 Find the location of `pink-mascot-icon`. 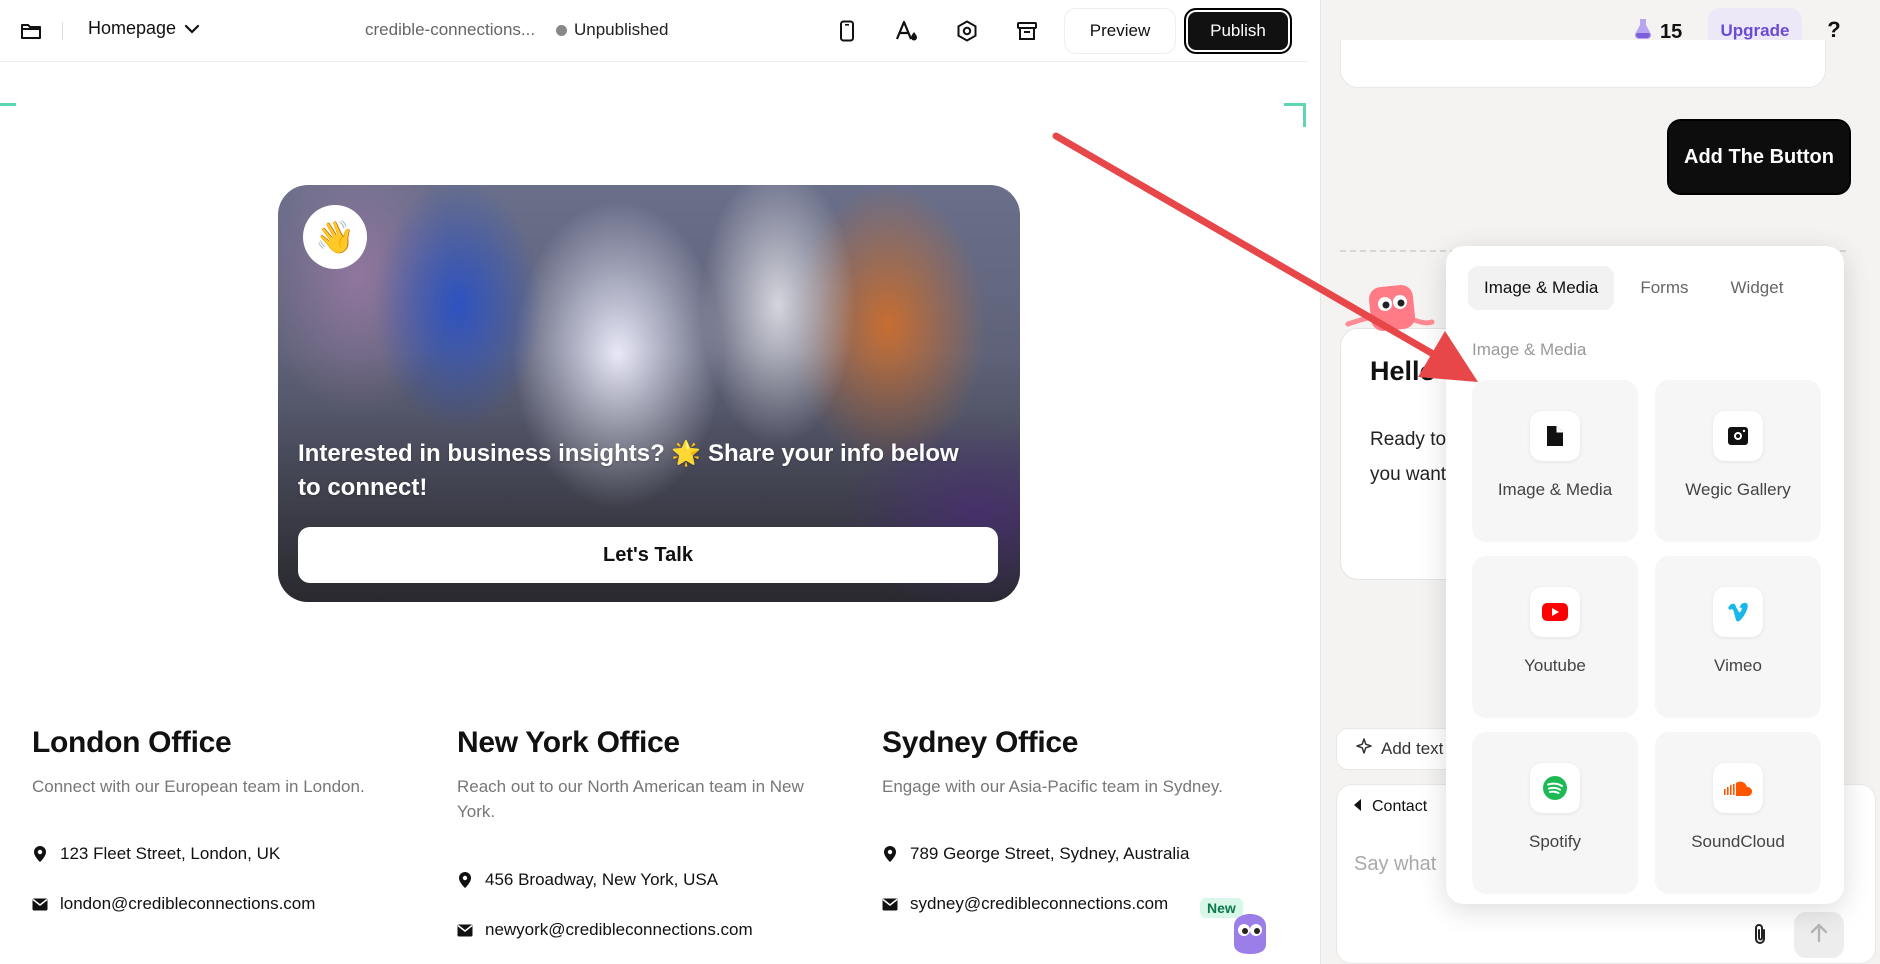

pink-mascot-icon is located at coordinates (1391, 309).